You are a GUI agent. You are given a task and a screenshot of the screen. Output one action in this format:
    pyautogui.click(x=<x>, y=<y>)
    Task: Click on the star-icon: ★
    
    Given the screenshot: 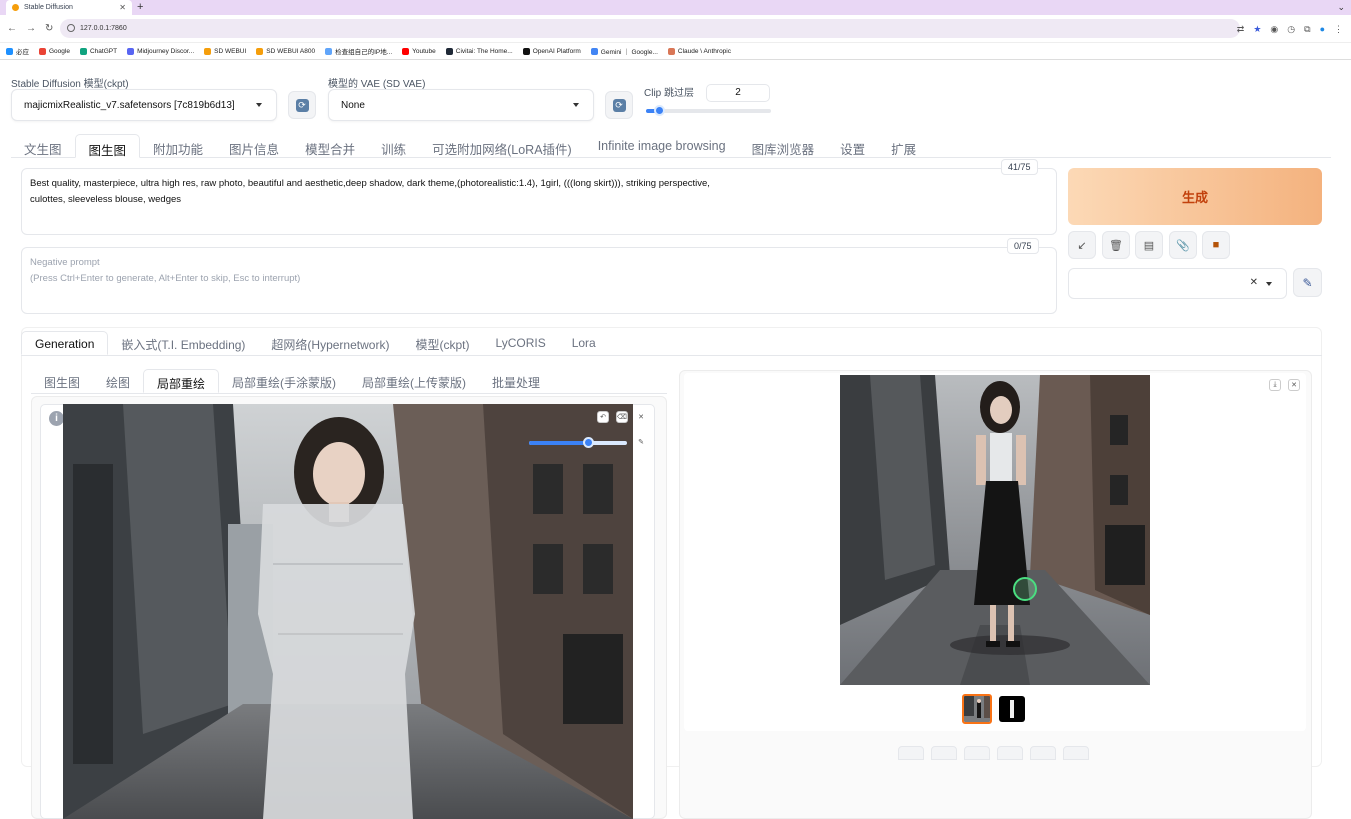 What is the action you would take?
    pyautogui.click(x=1257, y=29)
    